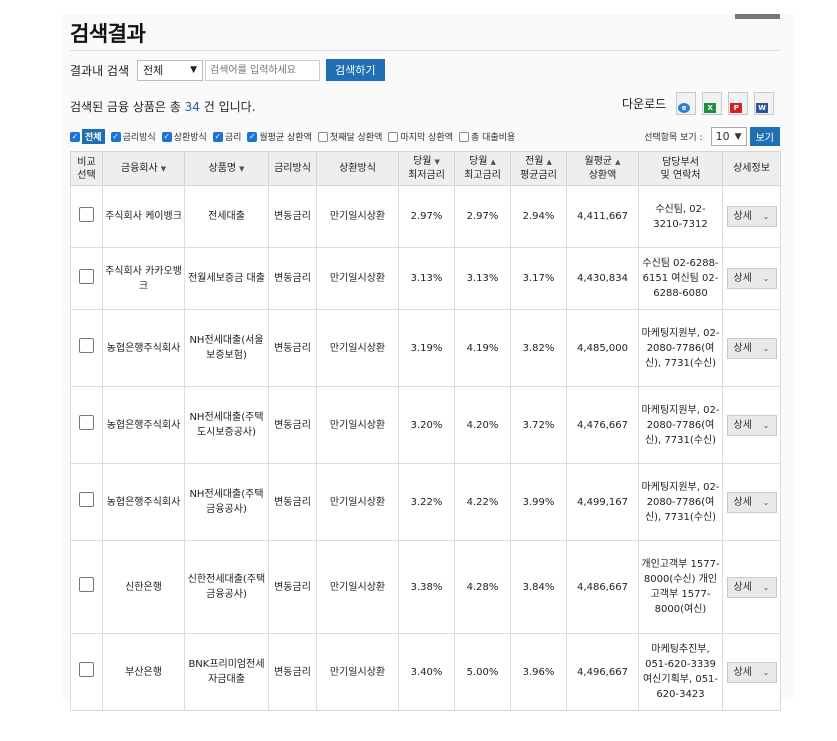 Image resolution: width=837 pixels, height=741 pixels. Describe the element at coordinates (226, 168) in the screenshot. I see `col-product: 상품명 ▼` at that location.